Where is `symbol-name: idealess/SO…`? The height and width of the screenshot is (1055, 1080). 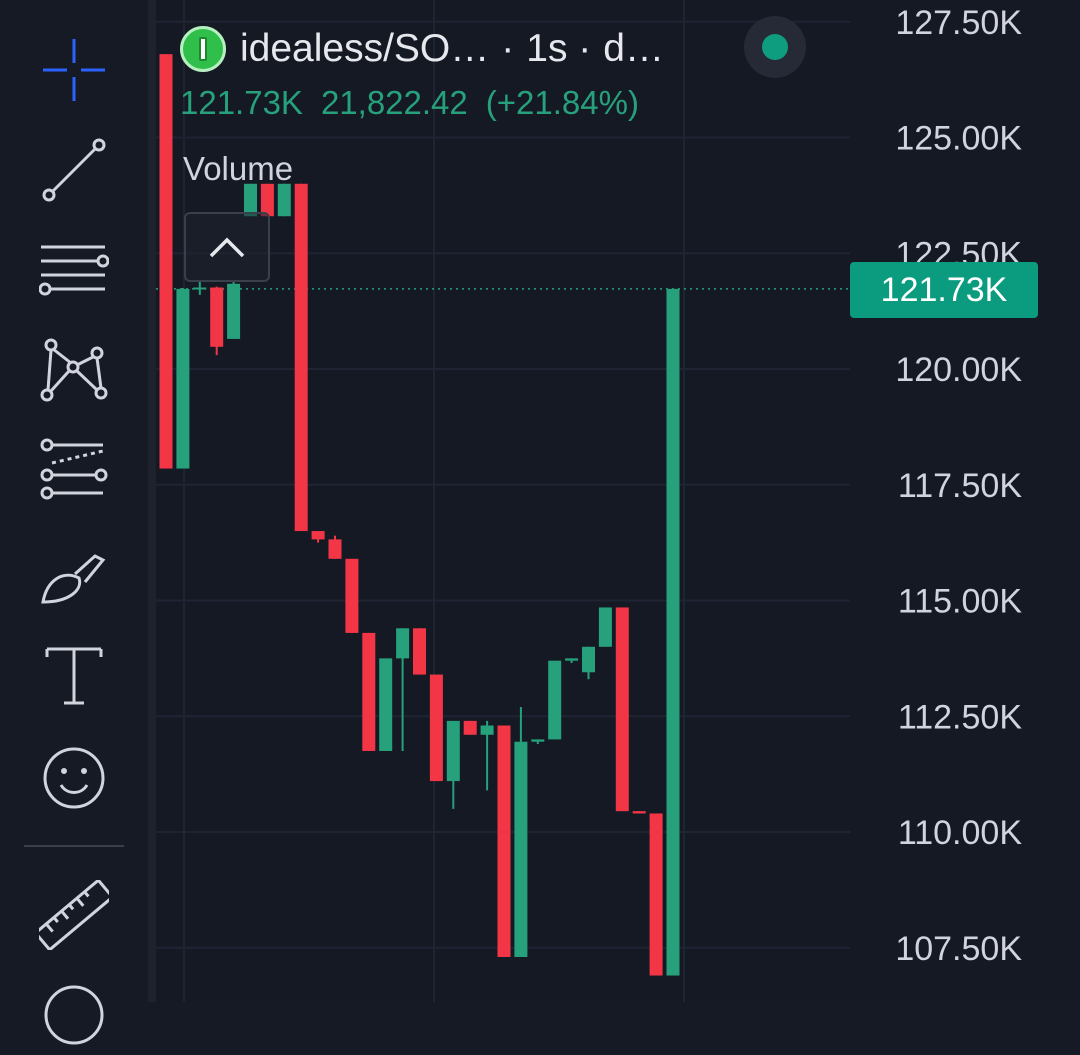 symbol-name: idealess/SO… is located at coordinates (364, 49).